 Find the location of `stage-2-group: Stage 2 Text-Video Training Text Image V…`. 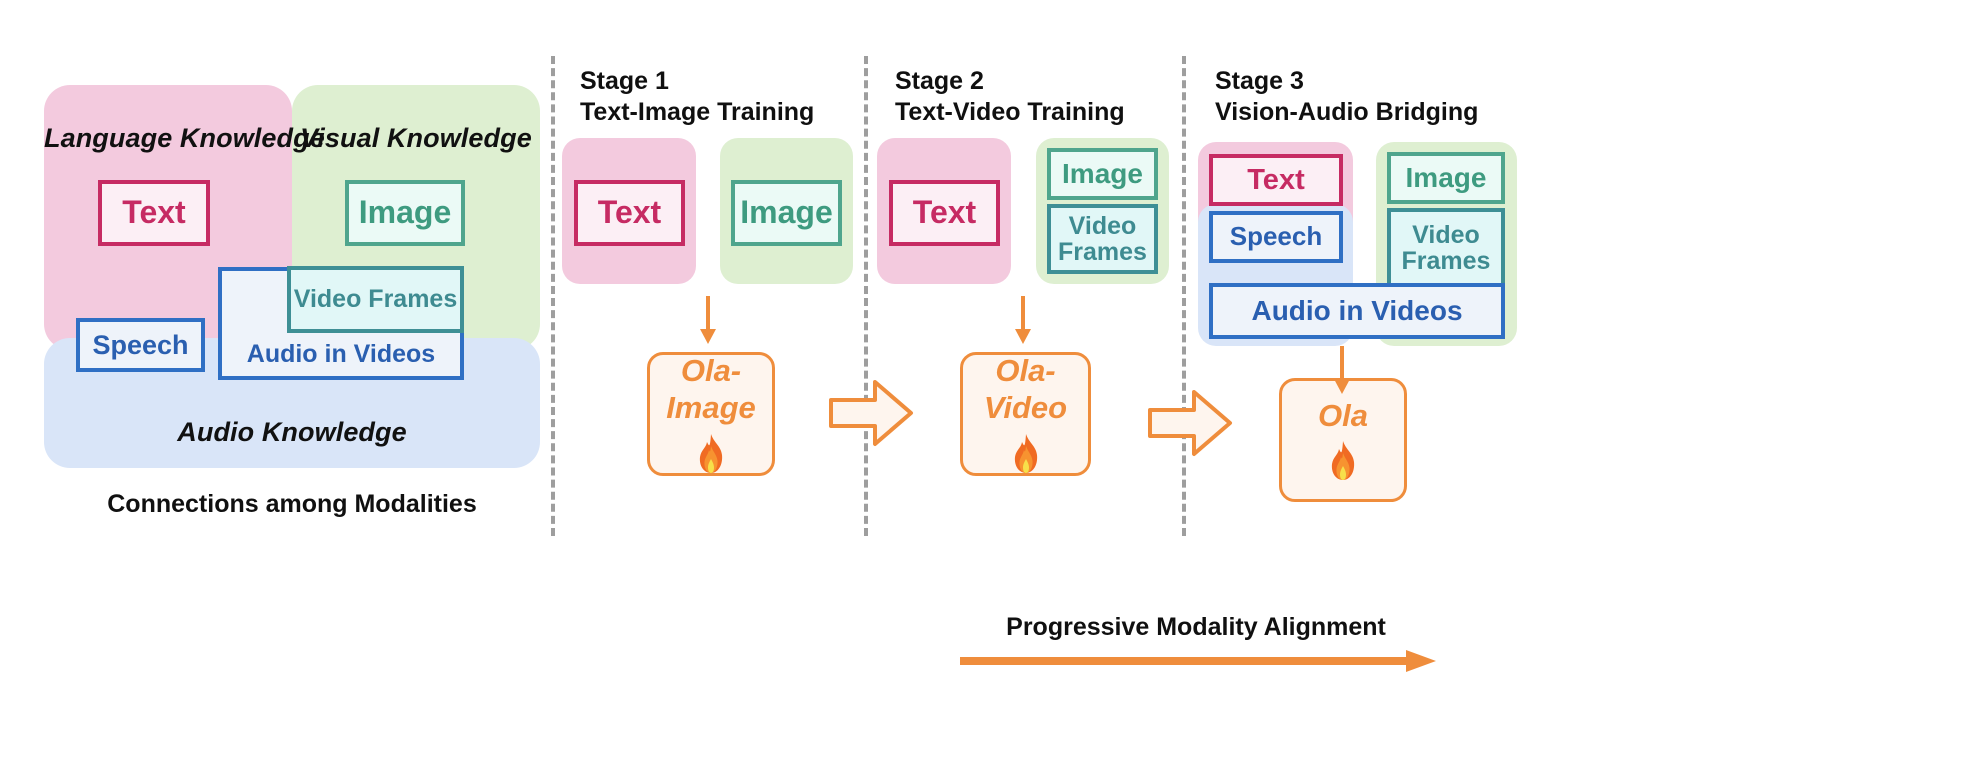

stage-2-group: Stage 2 Text-Video Training Text Image V… is located at coordinates (1023, 340).